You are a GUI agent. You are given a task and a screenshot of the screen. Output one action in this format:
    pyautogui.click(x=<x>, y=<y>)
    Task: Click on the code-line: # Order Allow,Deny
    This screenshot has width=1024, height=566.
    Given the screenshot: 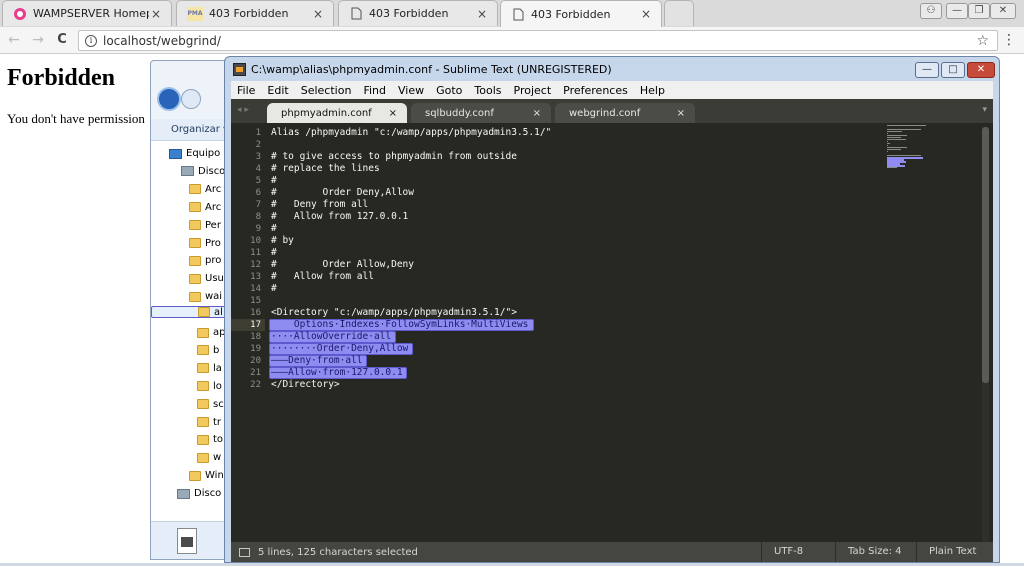 What is the action you would take?
    pyautogui.click(x=342, y=264)
    